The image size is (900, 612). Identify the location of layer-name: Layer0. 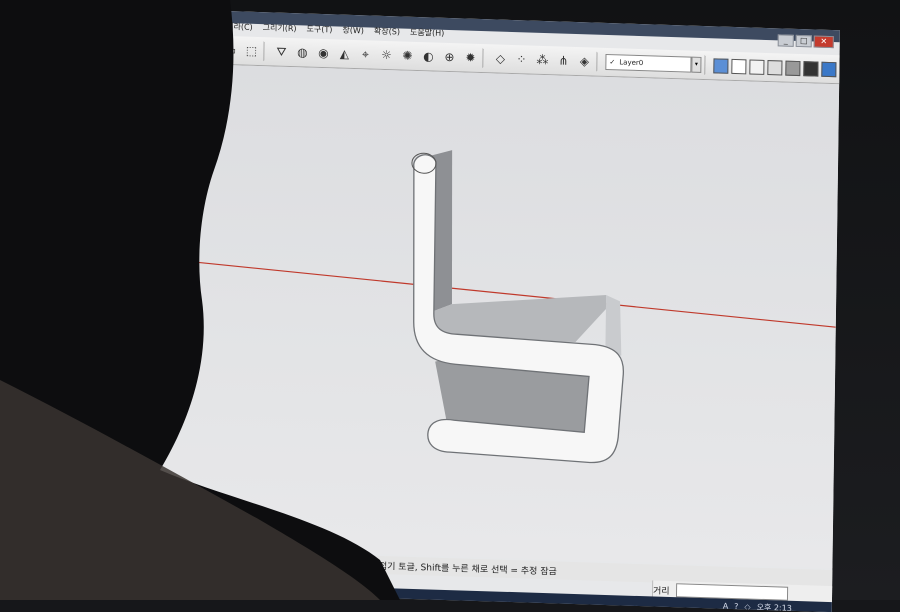
(631, 63).